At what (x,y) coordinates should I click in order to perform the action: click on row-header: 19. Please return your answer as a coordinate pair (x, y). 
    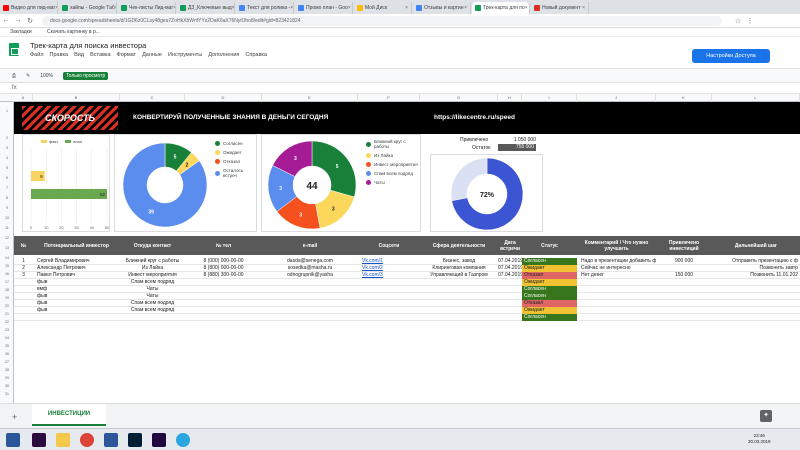
    Looking at the image, I should click on (7, 298).